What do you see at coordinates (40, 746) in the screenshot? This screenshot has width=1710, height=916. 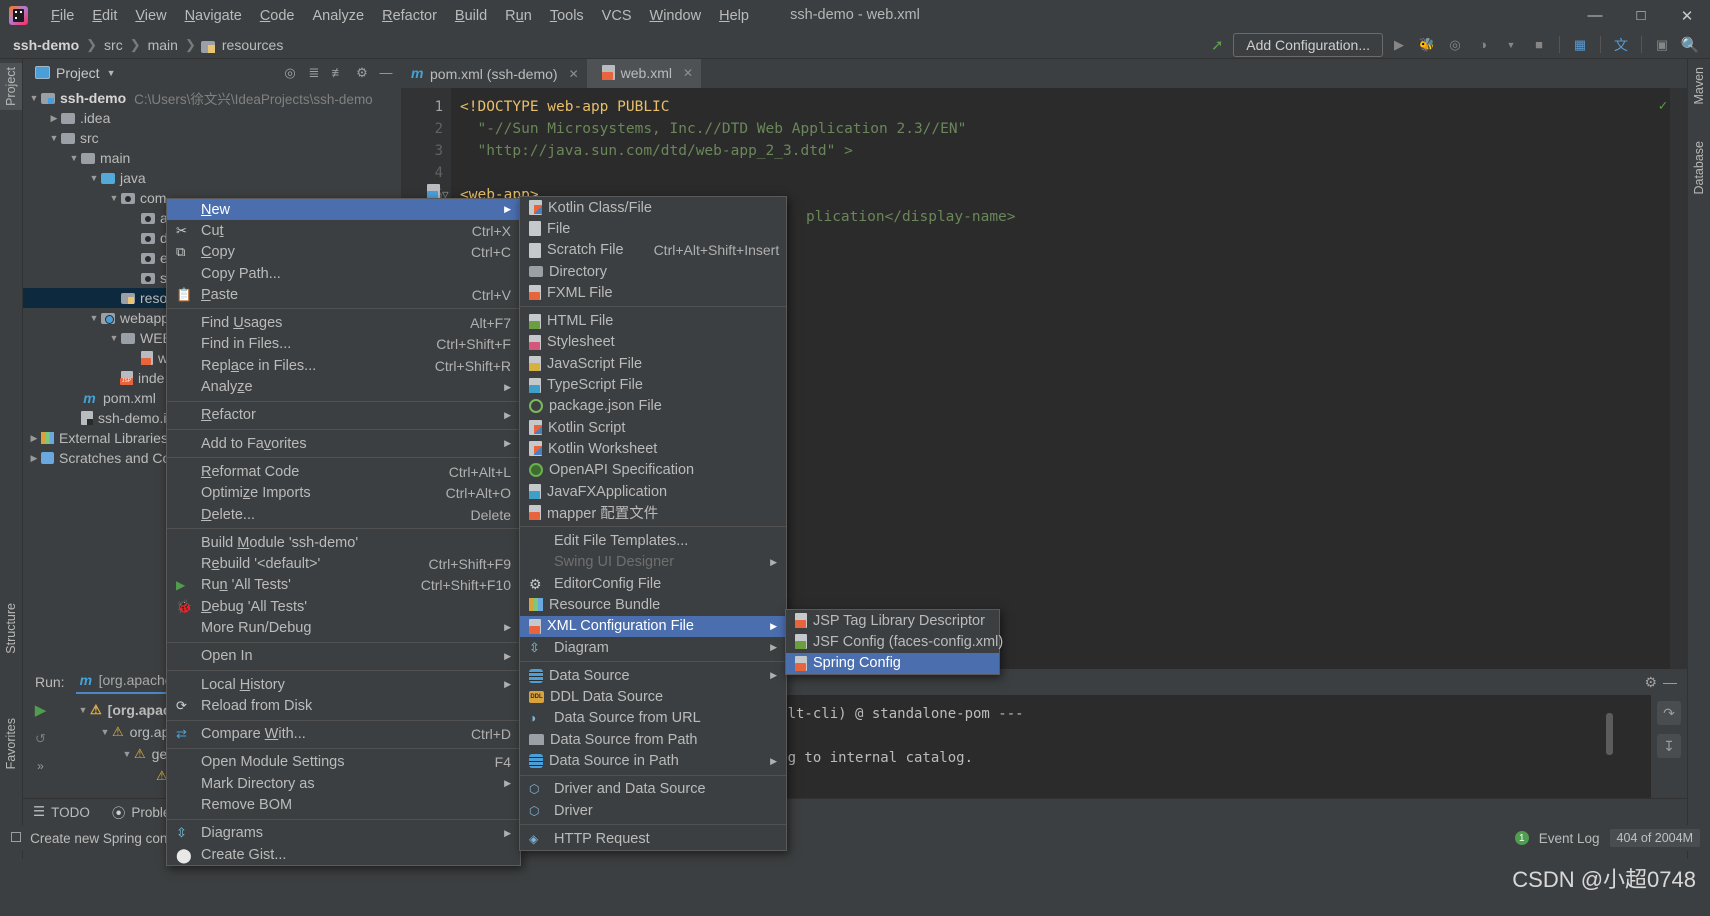 I see `run-side-actions: ▶ ↺ »` at bounding box center [40, 746].